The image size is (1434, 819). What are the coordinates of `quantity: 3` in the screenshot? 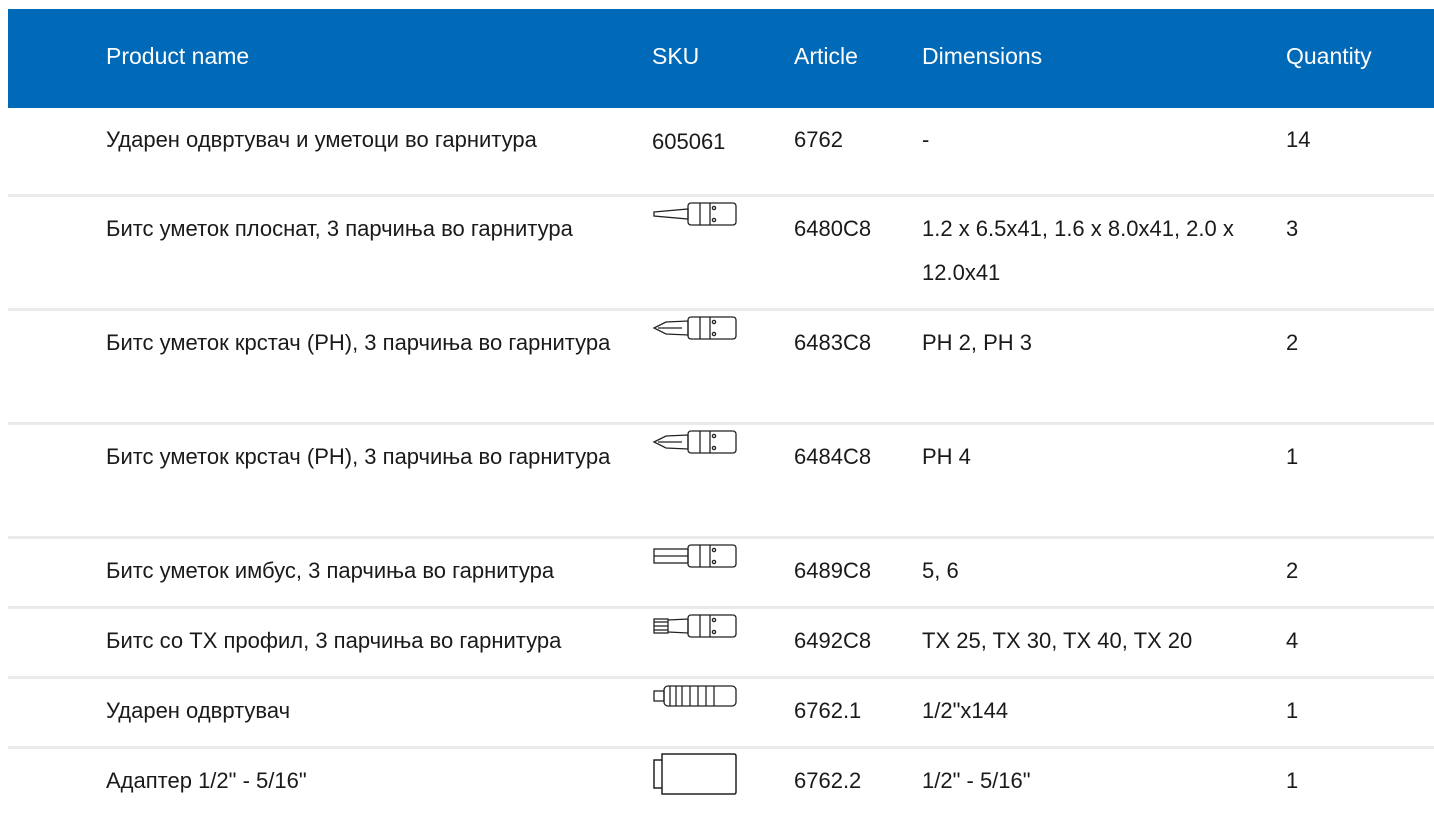 It's located at (1292, 228).